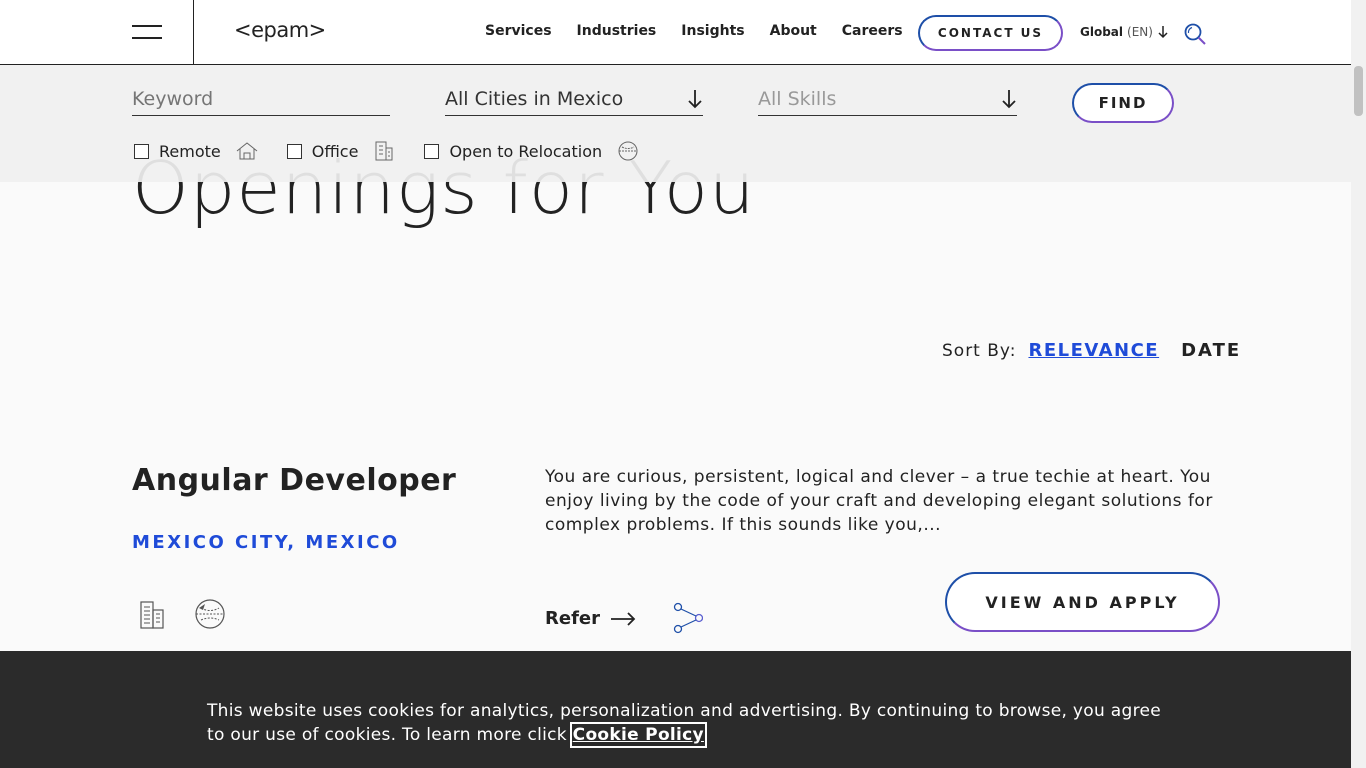 This screenshot has width=1366, height=768. I want to click on office-checkbox: Office, so click(341, 151).